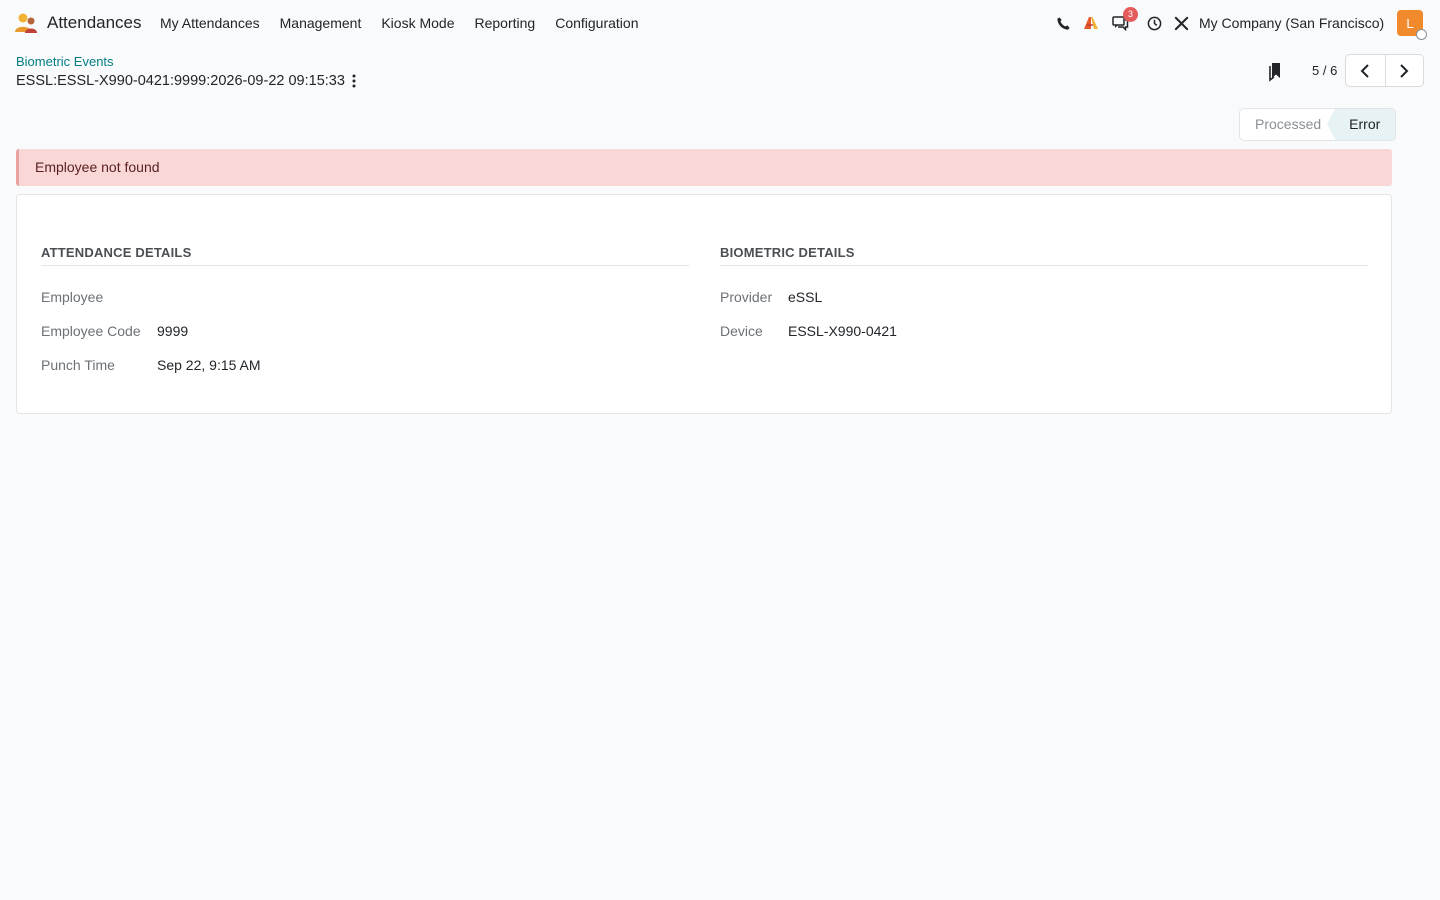 The width and height of the screenshot is (1440, 900). Describe the element at coordinates (354, 81) in the screenshot. I see `actions-menu-icon` at that location.